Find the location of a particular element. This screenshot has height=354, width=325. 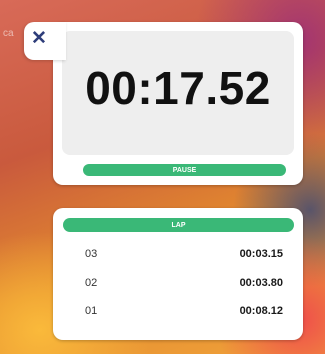

lap-time: 00:08.12 is located at coordinates (261, 311).